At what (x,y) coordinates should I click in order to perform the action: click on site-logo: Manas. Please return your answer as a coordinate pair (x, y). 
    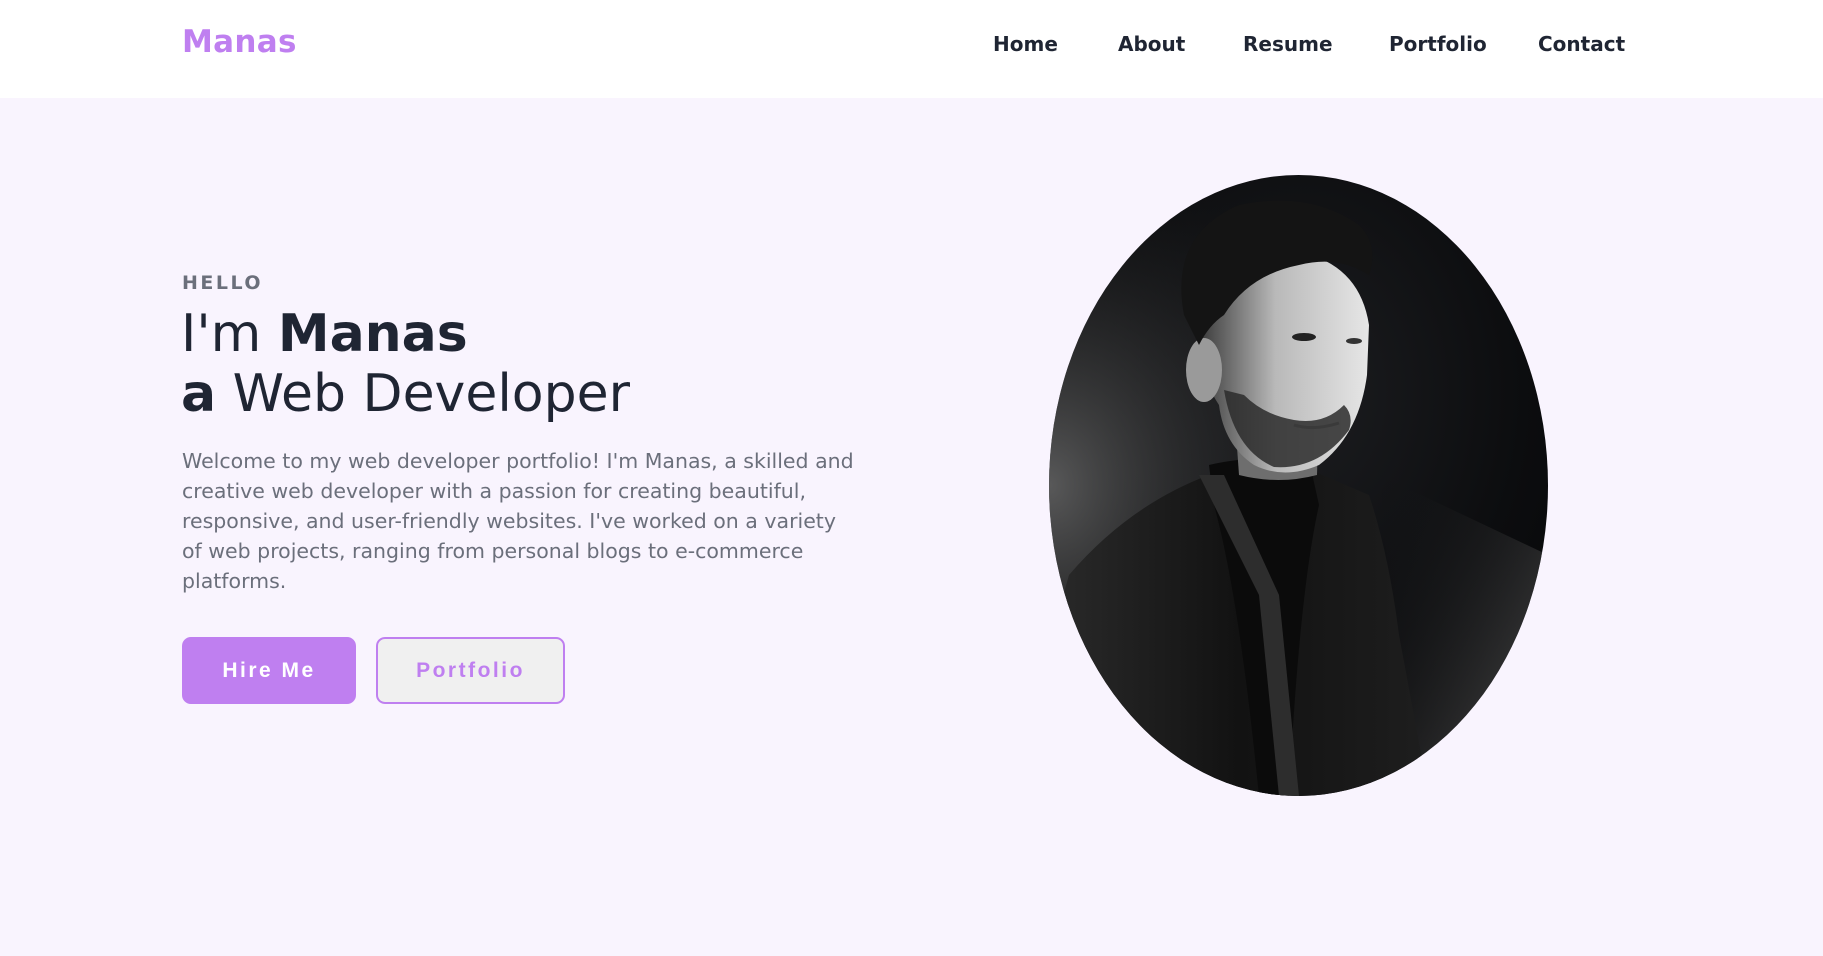
    Looking at the image, I should click on (239, 42).